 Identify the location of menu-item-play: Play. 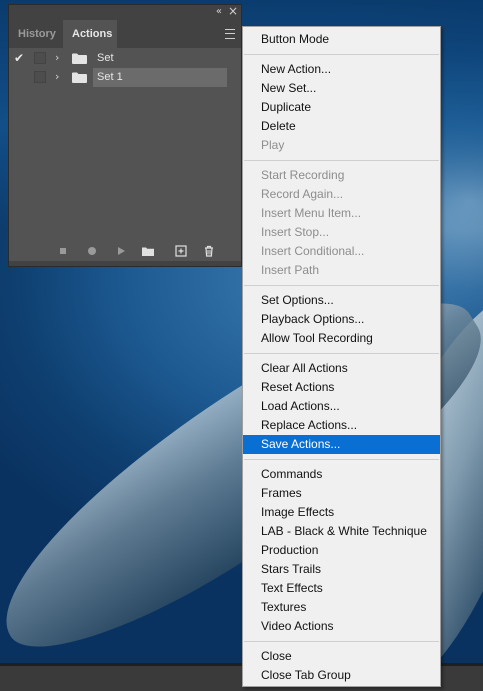
(273, 145).